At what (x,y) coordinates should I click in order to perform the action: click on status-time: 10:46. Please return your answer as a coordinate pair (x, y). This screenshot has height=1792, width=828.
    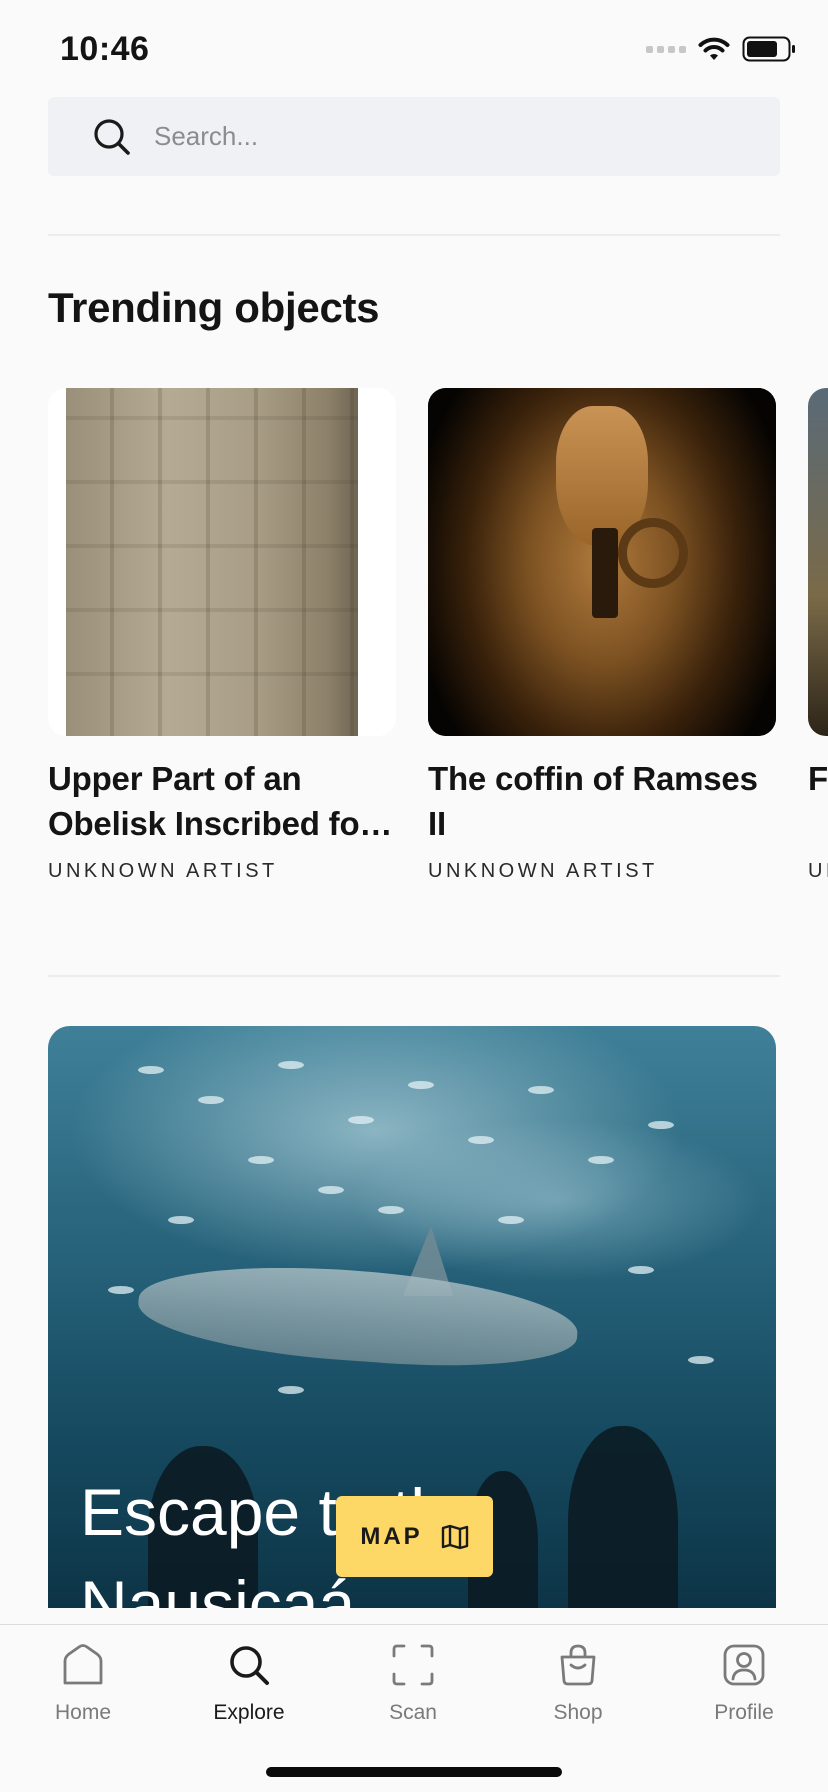
    Looking at the image, I should click on (105, 49).